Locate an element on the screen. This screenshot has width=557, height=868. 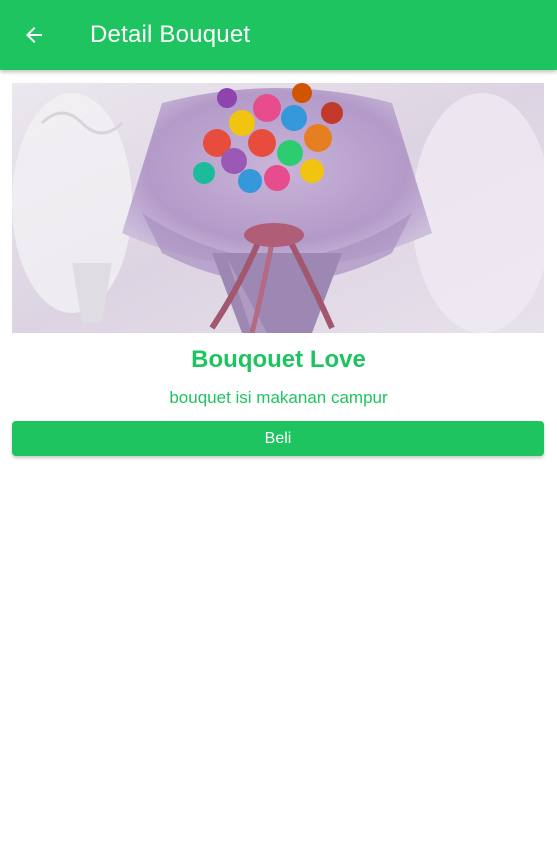
buy-button: Beli is located at coordinates (278, 438).